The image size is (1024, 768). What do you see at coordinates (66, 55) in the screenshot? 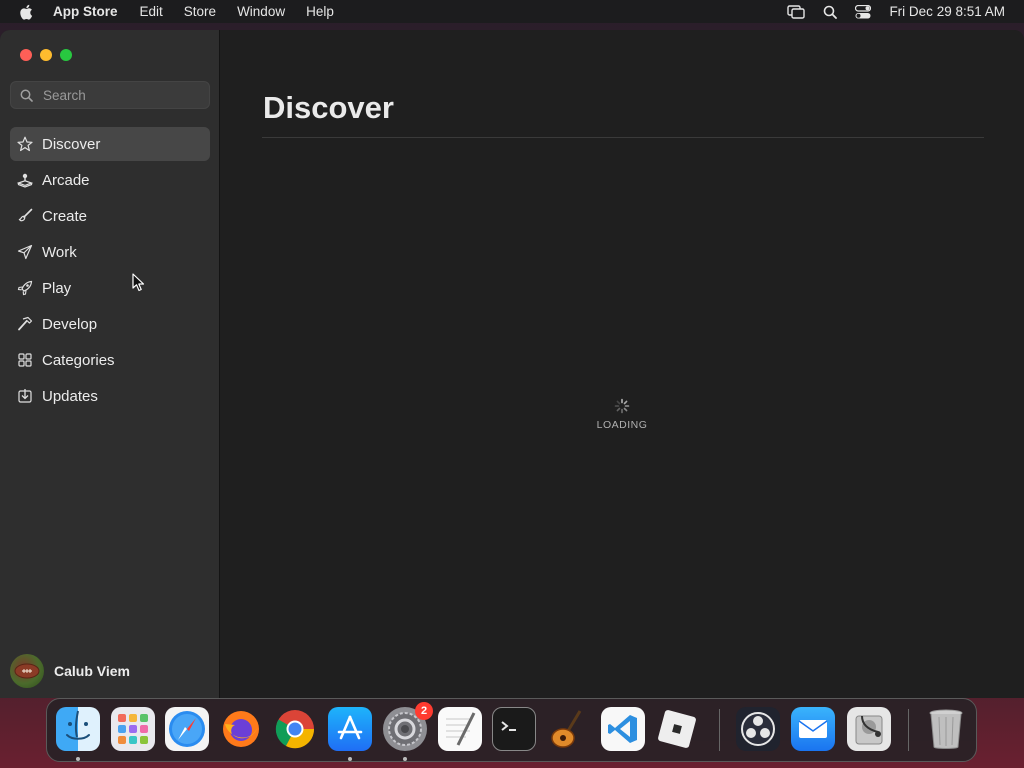
I see `zoom-window-button` at bounding box center [66, 55].